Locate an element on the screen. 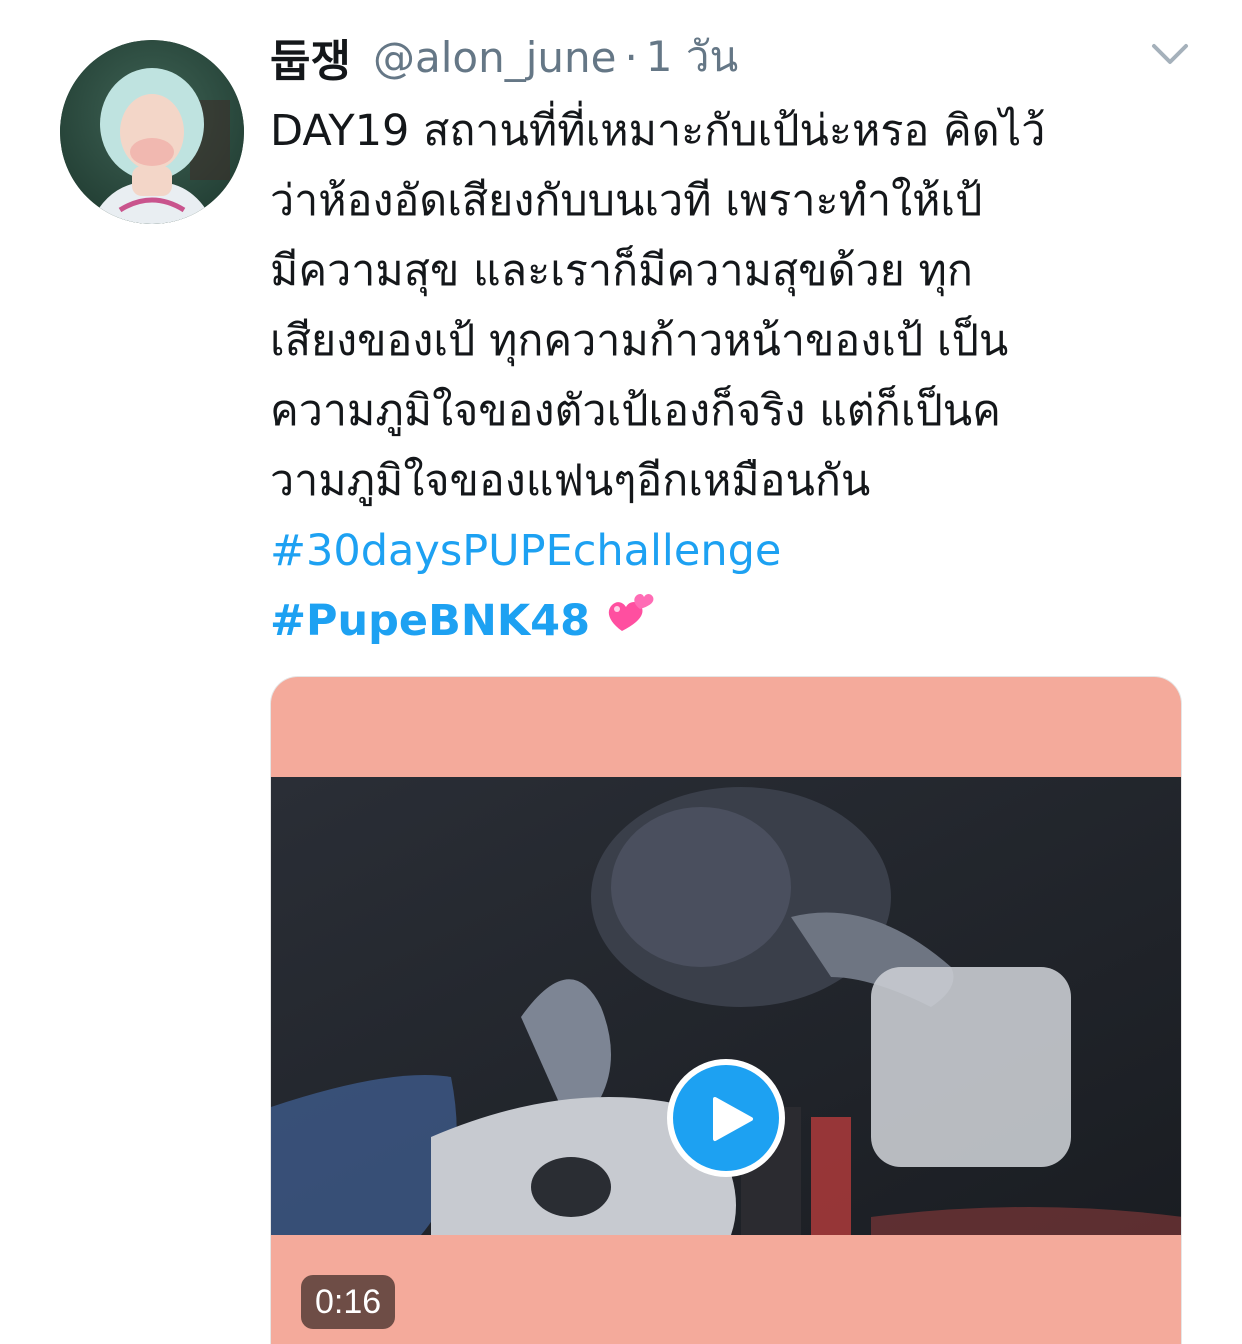 The image size is (1242, 1344). timestamp: 1 วัน is located at coordinates (692, 57).